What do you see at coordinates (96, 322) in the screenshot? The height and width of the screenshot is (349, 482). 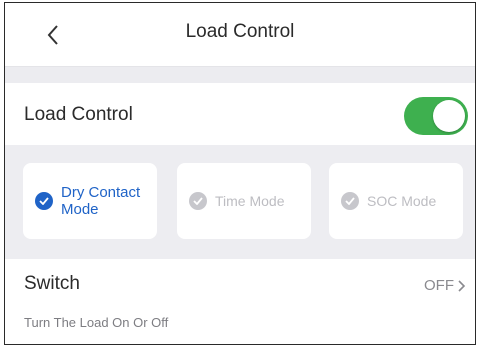 I see `switch-description: Turn The Load On Or Off` at bounding box center [96, 322].